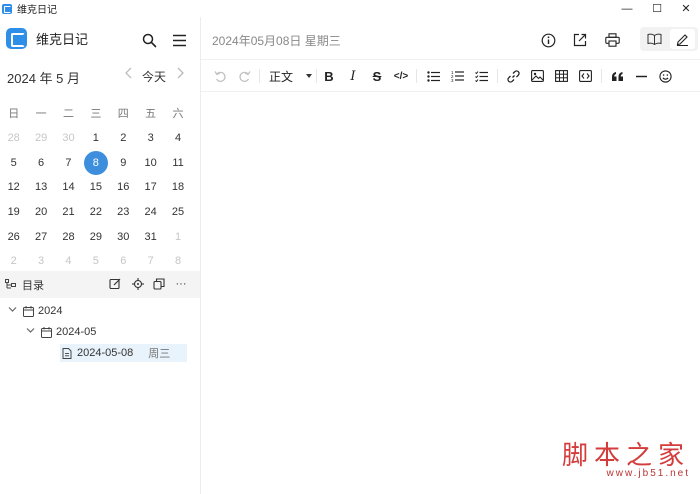 Image resolution: width=700 pixels, height=494 pixels. What do you see at coordinates (625, 456) in the screenshot?
I see `watermark-text: 脚本之家` at bounding box center [625, 456].